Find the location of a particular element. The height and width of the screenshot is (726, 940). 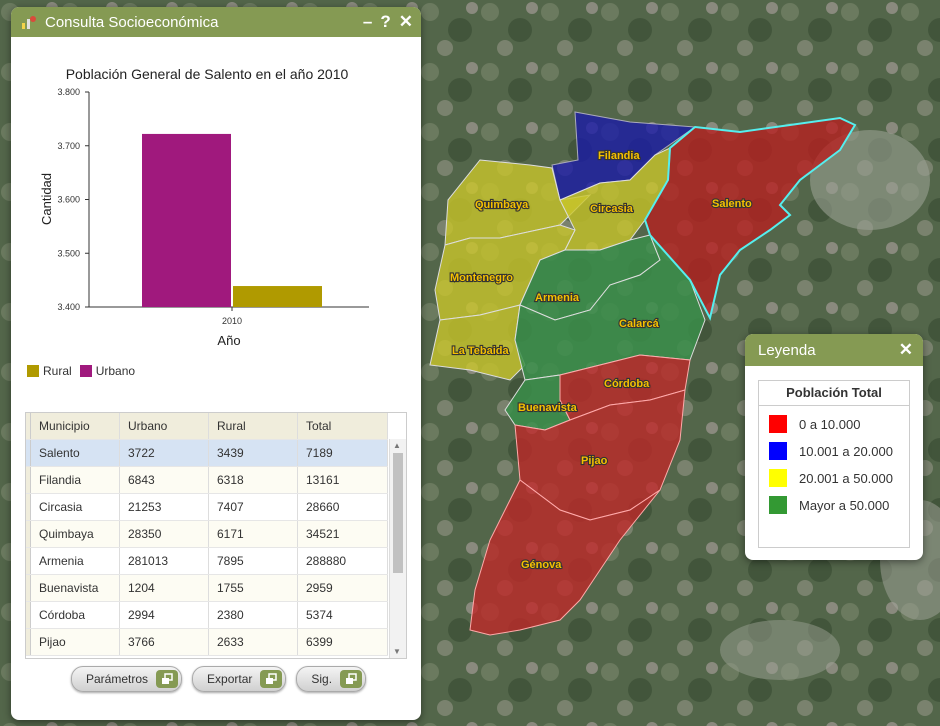

cell-urbano: 3766 is located at coordinates (164, 642).